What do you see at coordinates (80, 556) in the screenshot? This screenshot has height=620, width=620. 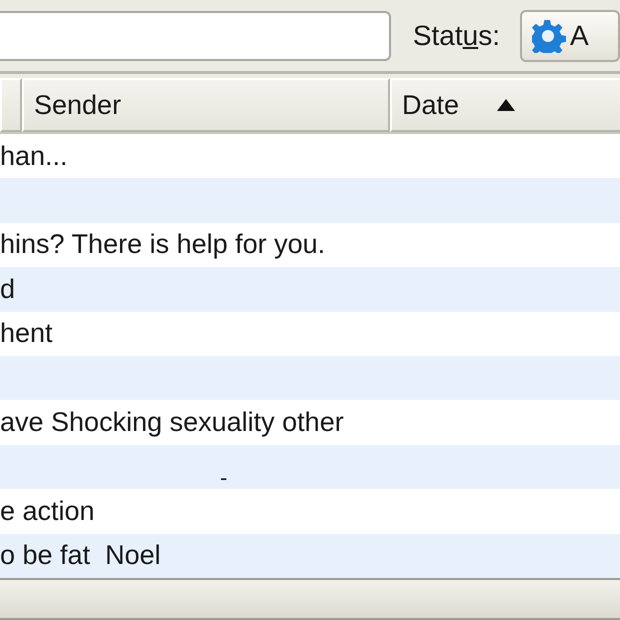 I see `subject-text: o be fat Noel` at bounding box center [80, 556].